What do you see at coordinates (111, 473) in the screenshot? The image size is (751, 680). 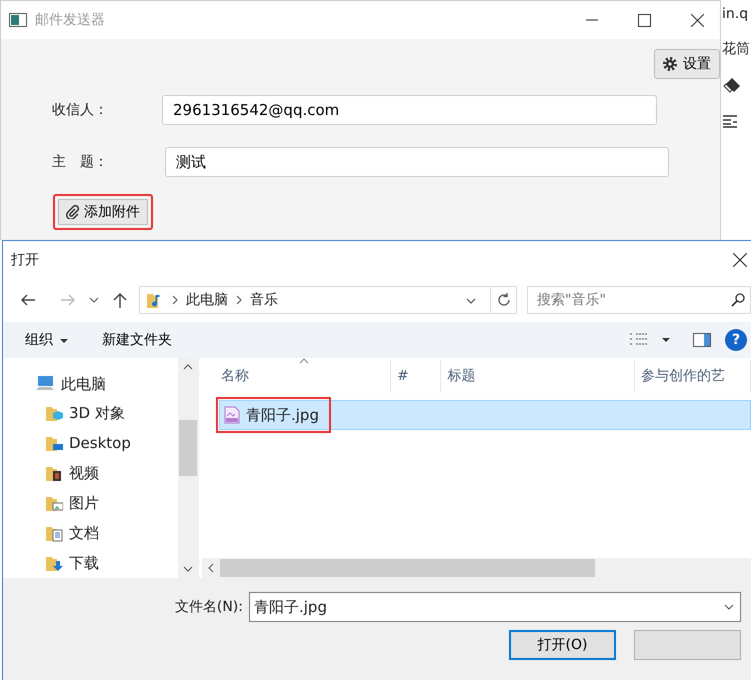 I see `tree-item: 视频` at bounding box center [111, 473].